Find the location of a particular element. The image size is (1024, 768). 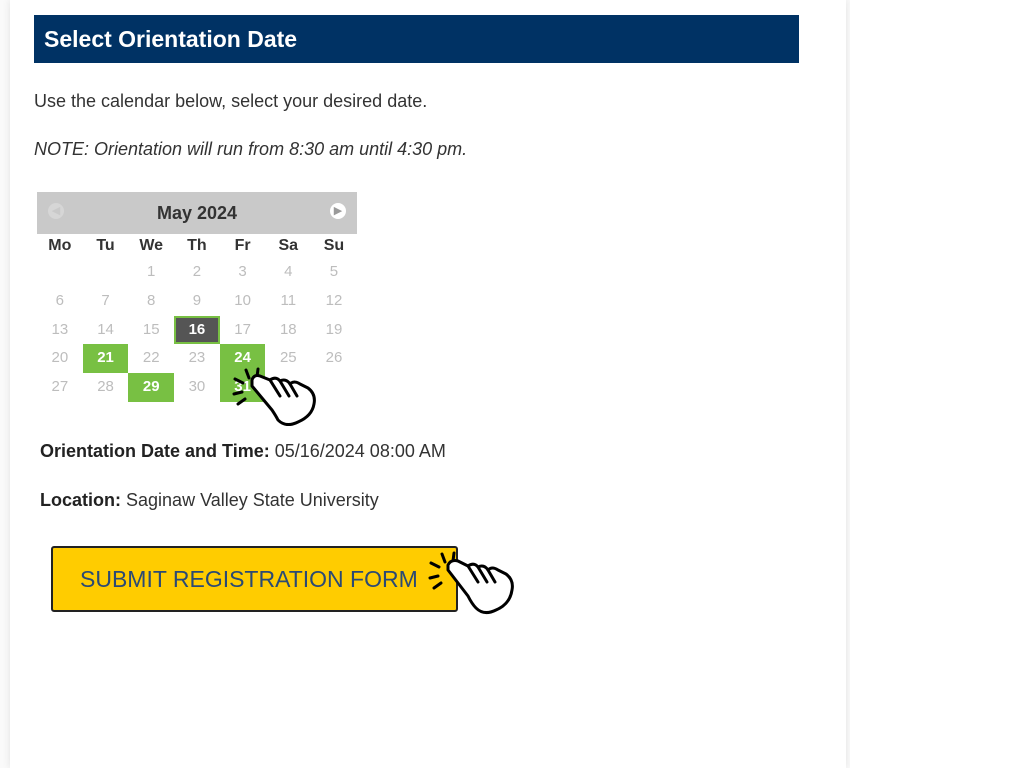

weekday-label: Tu is located at coordinates (105, 245).